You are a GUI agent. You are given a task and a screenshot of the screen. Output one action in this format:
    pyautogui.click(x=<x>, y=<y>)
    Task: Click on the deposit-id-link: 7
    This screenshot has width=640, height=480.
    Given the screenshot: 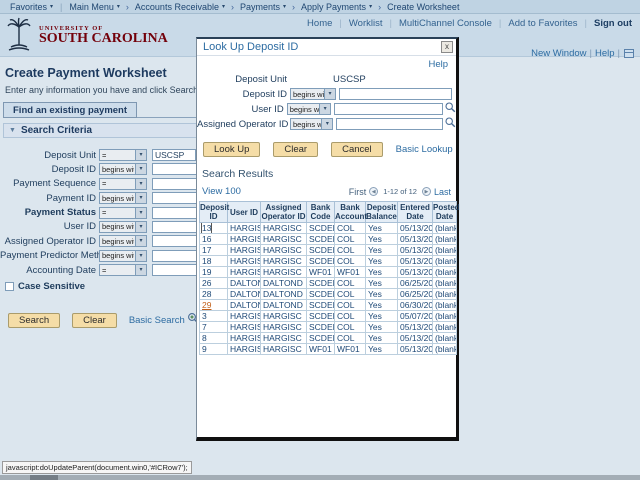 What is the action you would take?
    pyautogui.click(x=204, y=327)
    